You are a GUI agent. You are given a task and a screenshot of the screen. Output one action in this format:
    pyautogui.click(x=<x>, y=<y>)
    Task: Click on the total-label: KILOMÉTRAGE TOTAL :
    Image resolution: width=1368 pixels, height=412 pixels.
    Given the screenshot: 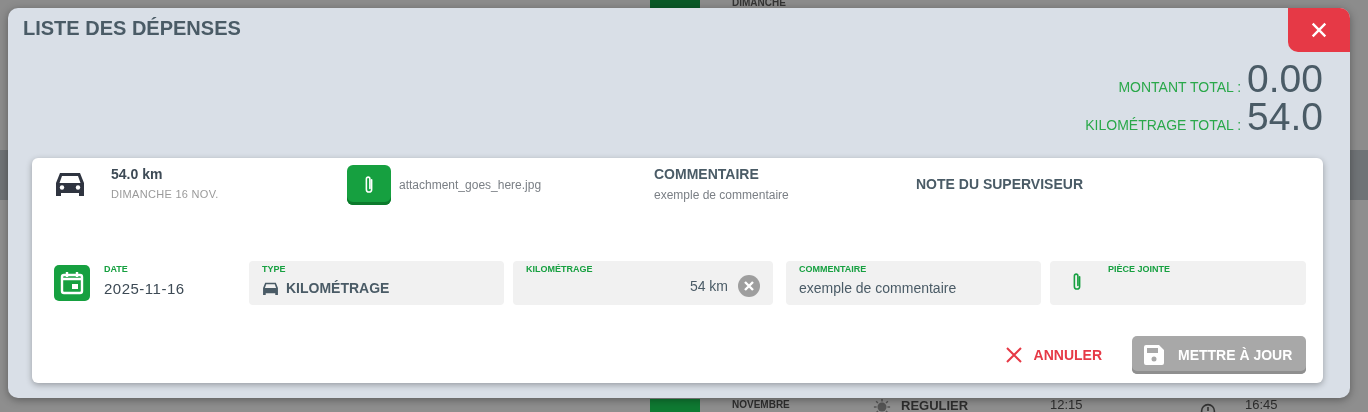 What is the action you would take?
    pyautogui.click(x=1163, y=125)
    